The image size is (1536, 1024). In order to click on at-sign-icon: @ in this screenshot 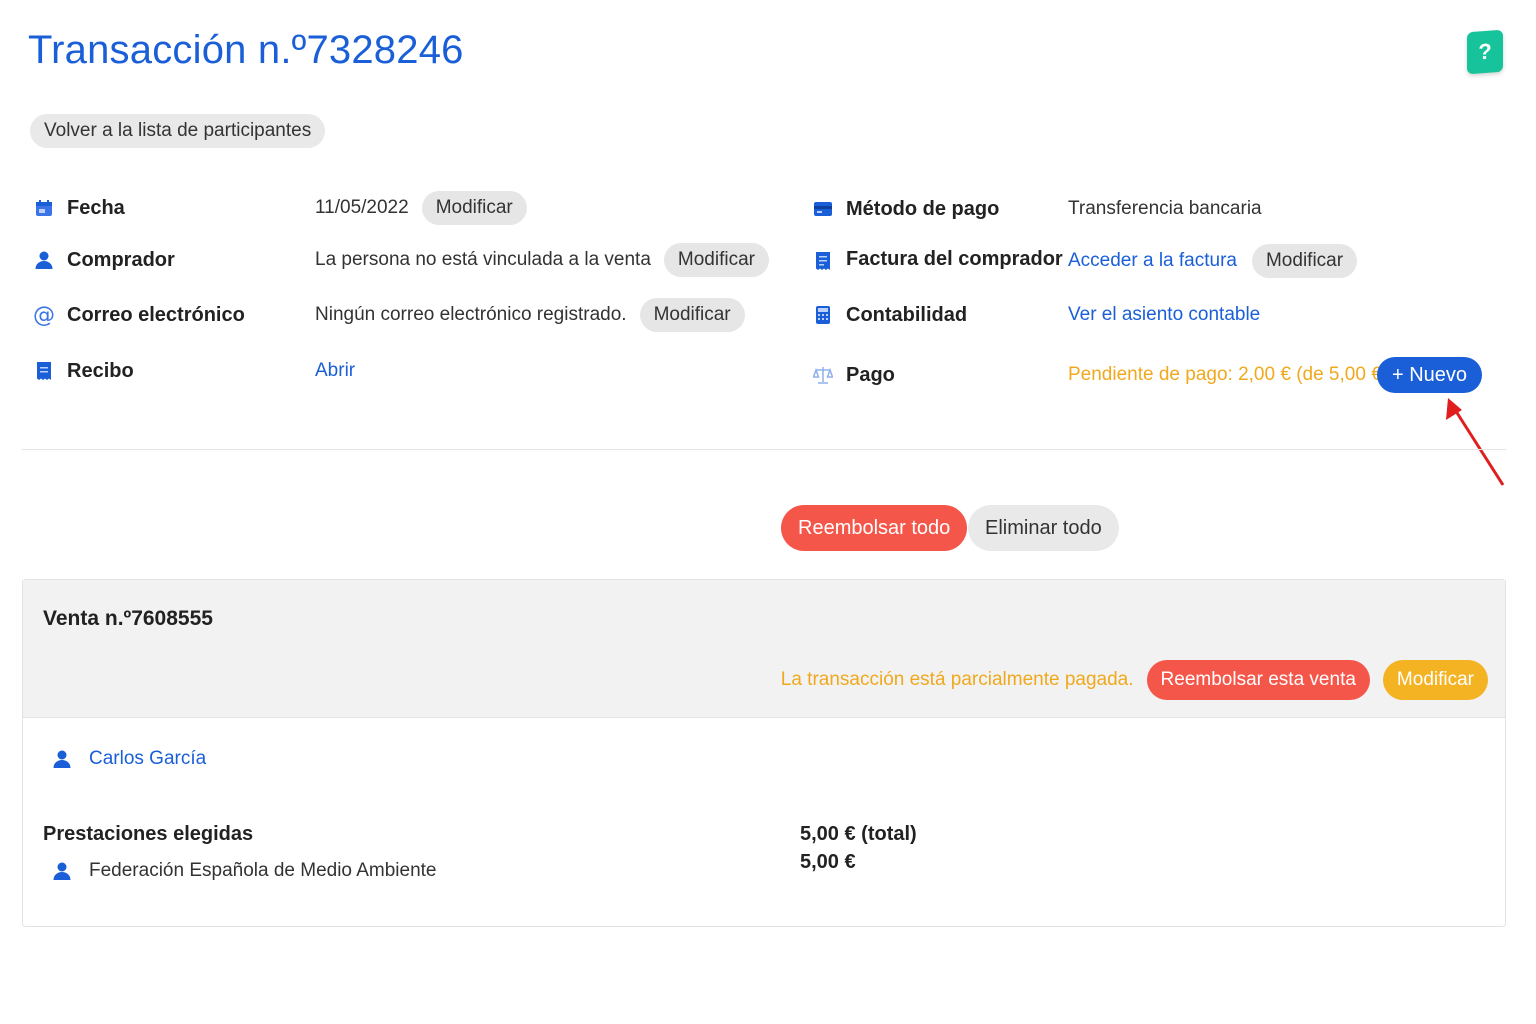, I will do `click(44, 315)`.